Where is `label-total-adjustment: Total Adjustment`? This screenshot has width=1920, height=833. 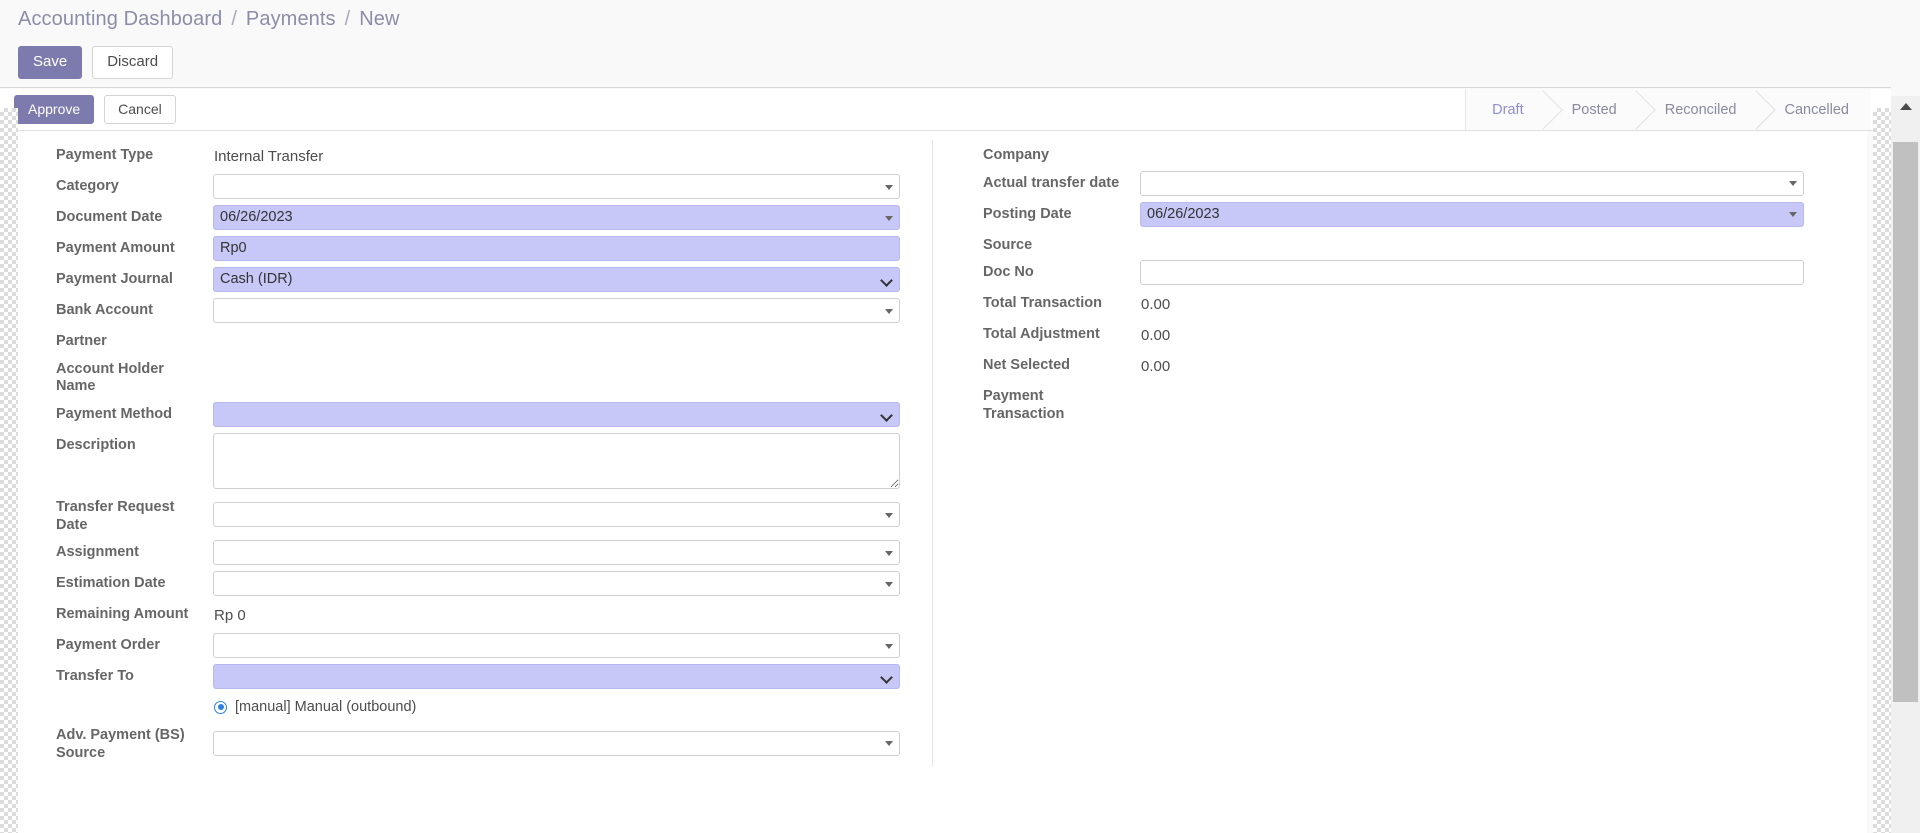
label-total-adjustment: Total Adjustment is located at coordinates (1041, 334).